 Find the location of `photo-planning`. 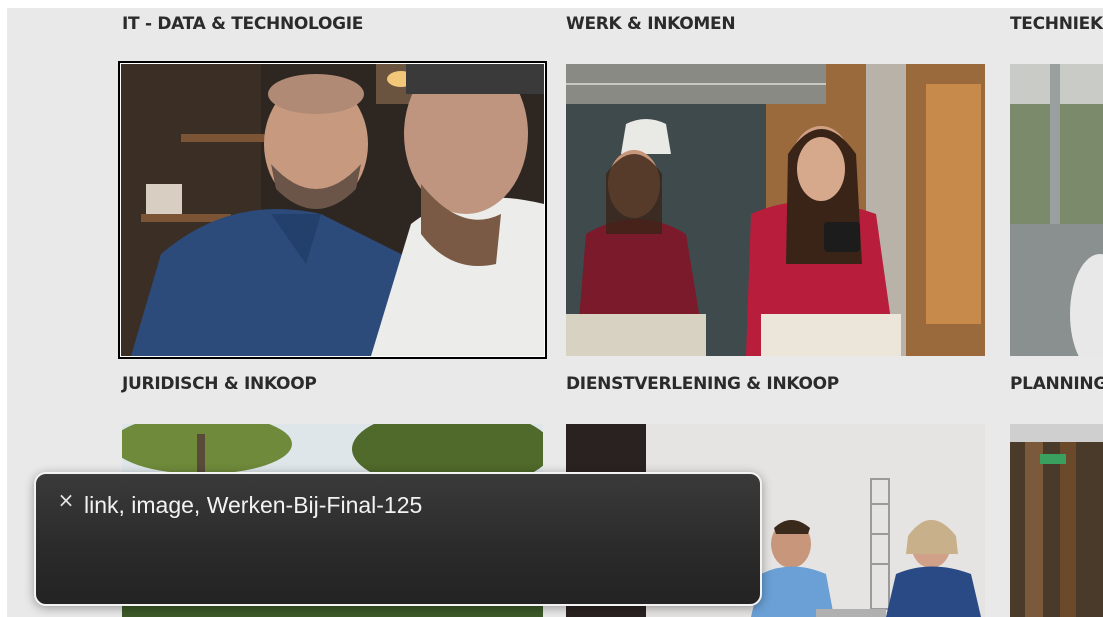

photo-planning is located at coordinates (1056, 520).